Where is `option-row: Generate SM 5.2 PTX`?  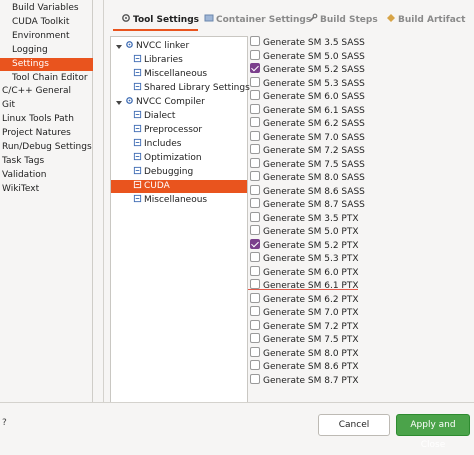
option-row: Generate SM 5.2 PTX is located at coordinates (304, 245).